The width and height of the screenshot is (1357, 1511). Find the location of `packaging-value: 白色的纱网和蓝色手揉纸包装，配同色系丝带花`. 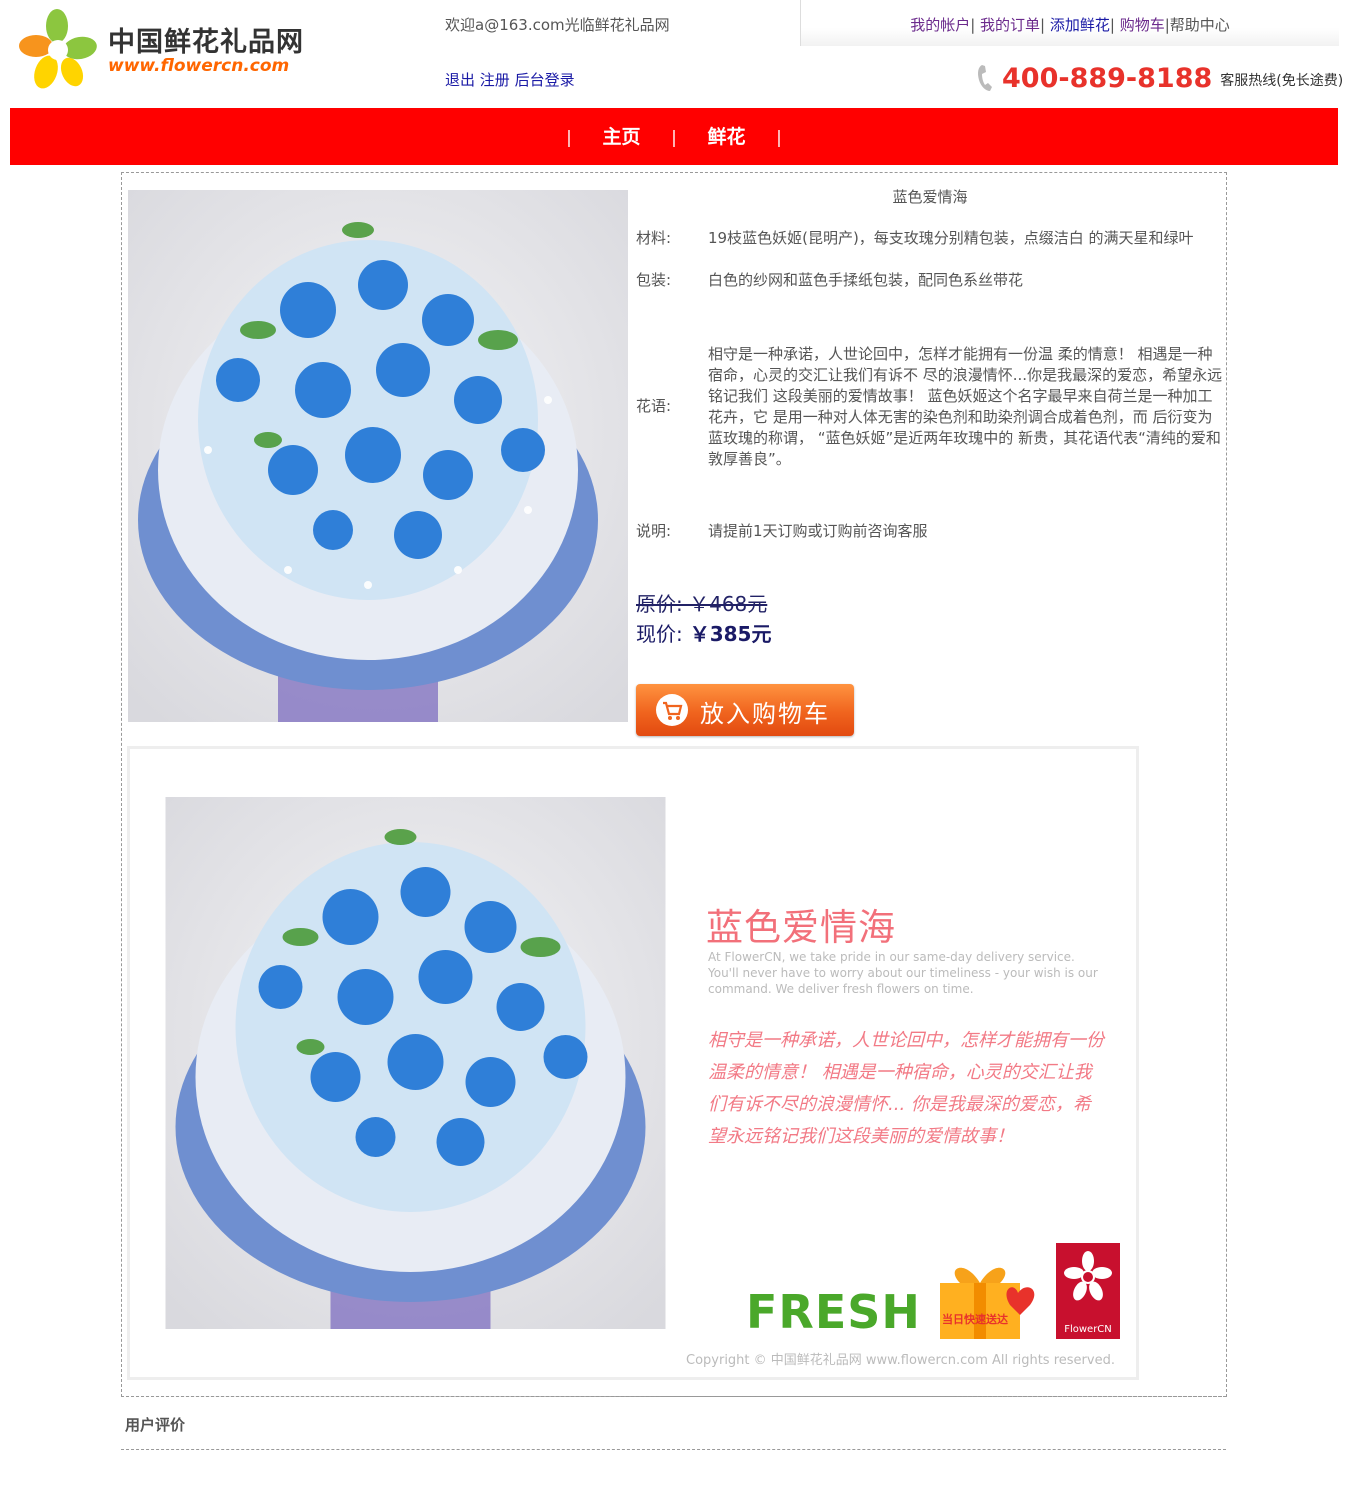

packaging-value: 白色的纱网和蓝色手揉纸包装，配同色系丝带花 is located at coordinates (866, 280).